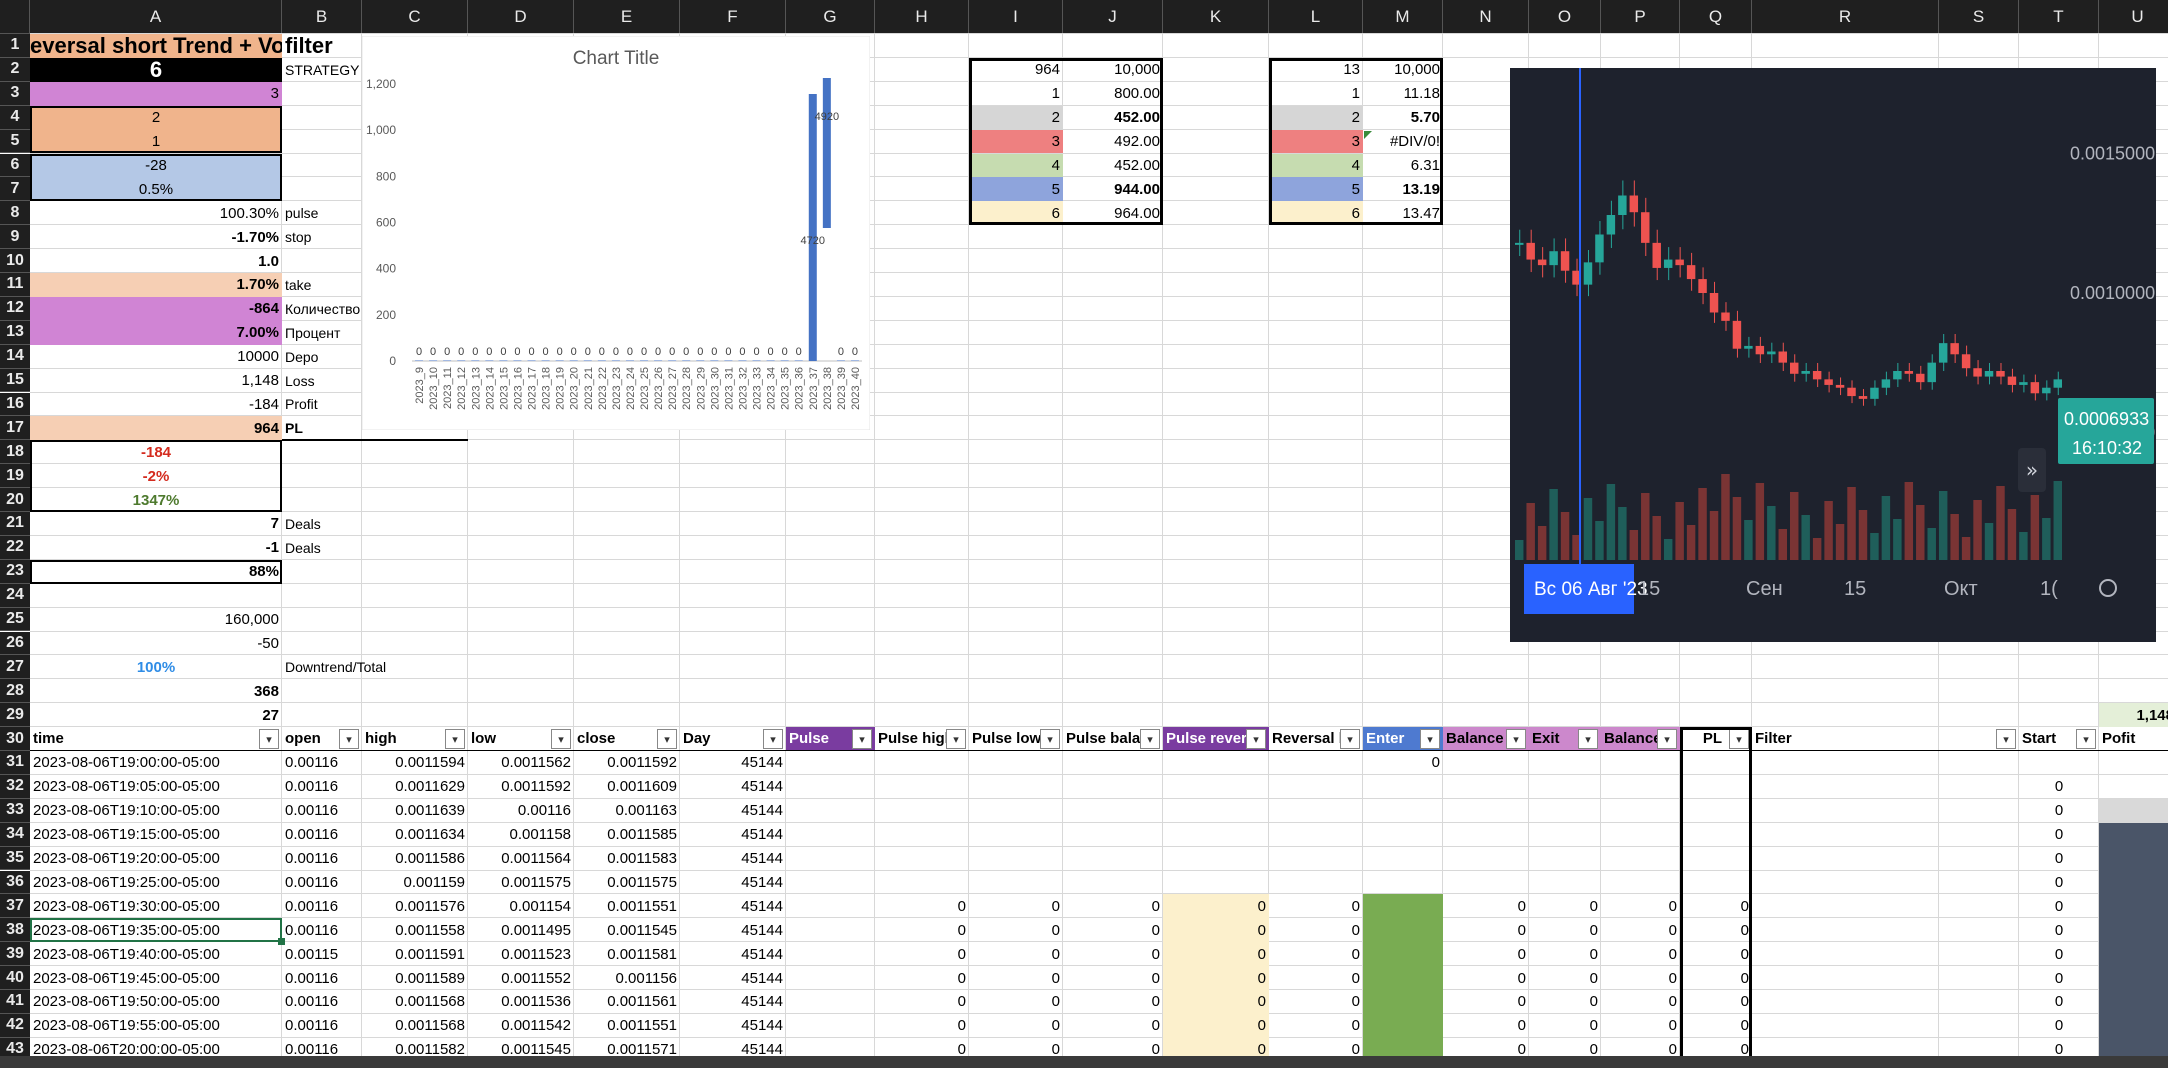  I want to click on column-header-h: H, so click(922, 17).